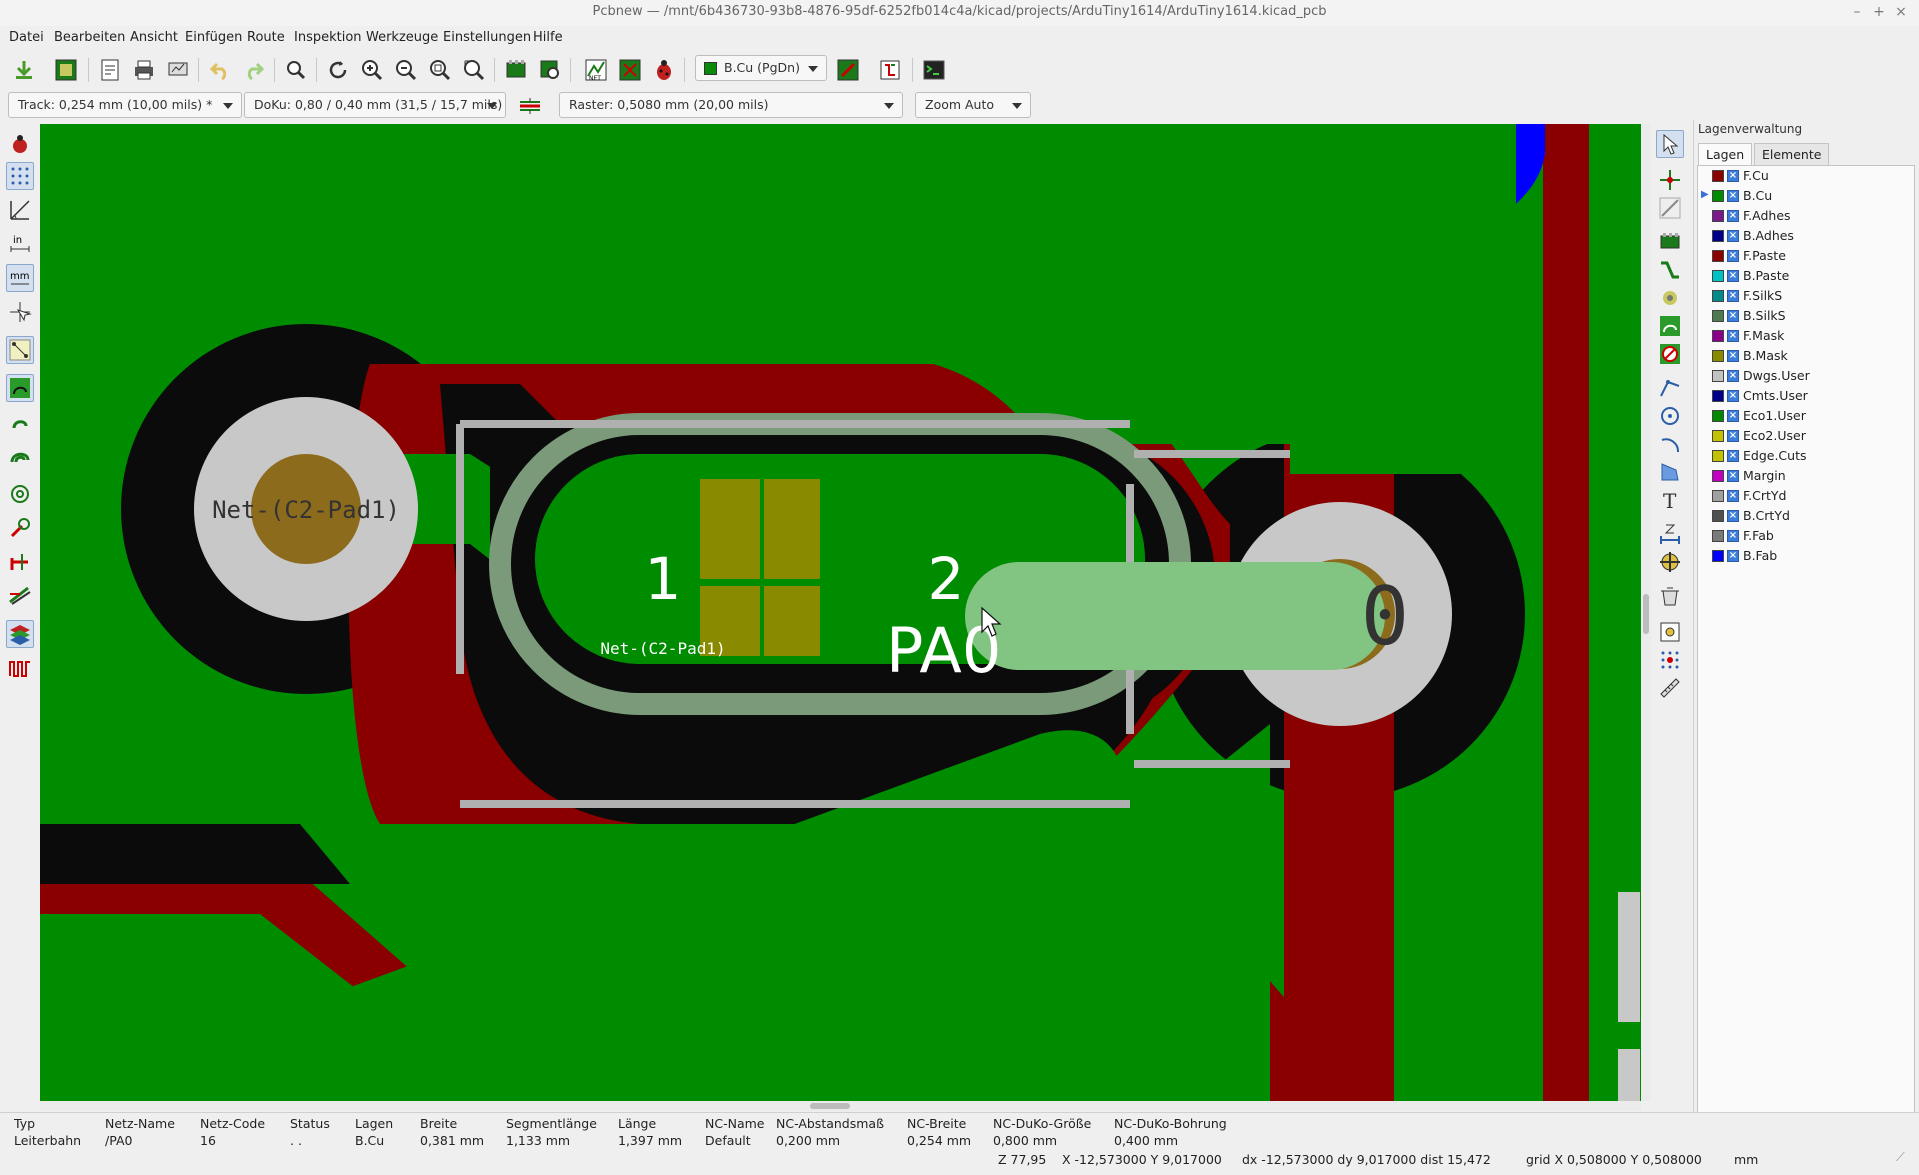 Image resolution: width=1919 pixels, height=1175 pixels. I want to click on add-footprint-icon, so click(1670, 242).